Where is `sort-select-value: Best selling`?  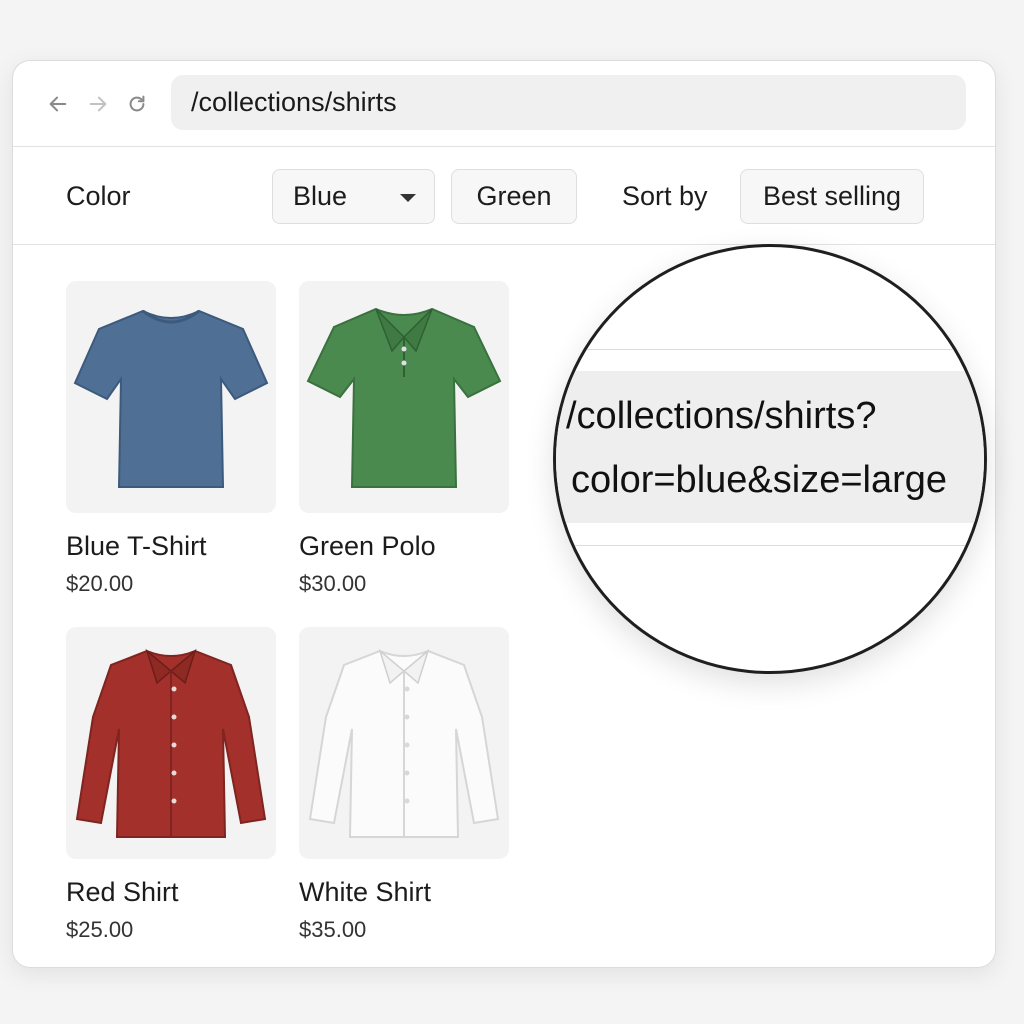 sort-select-value: Best selling is located at coordinates (832, 196).